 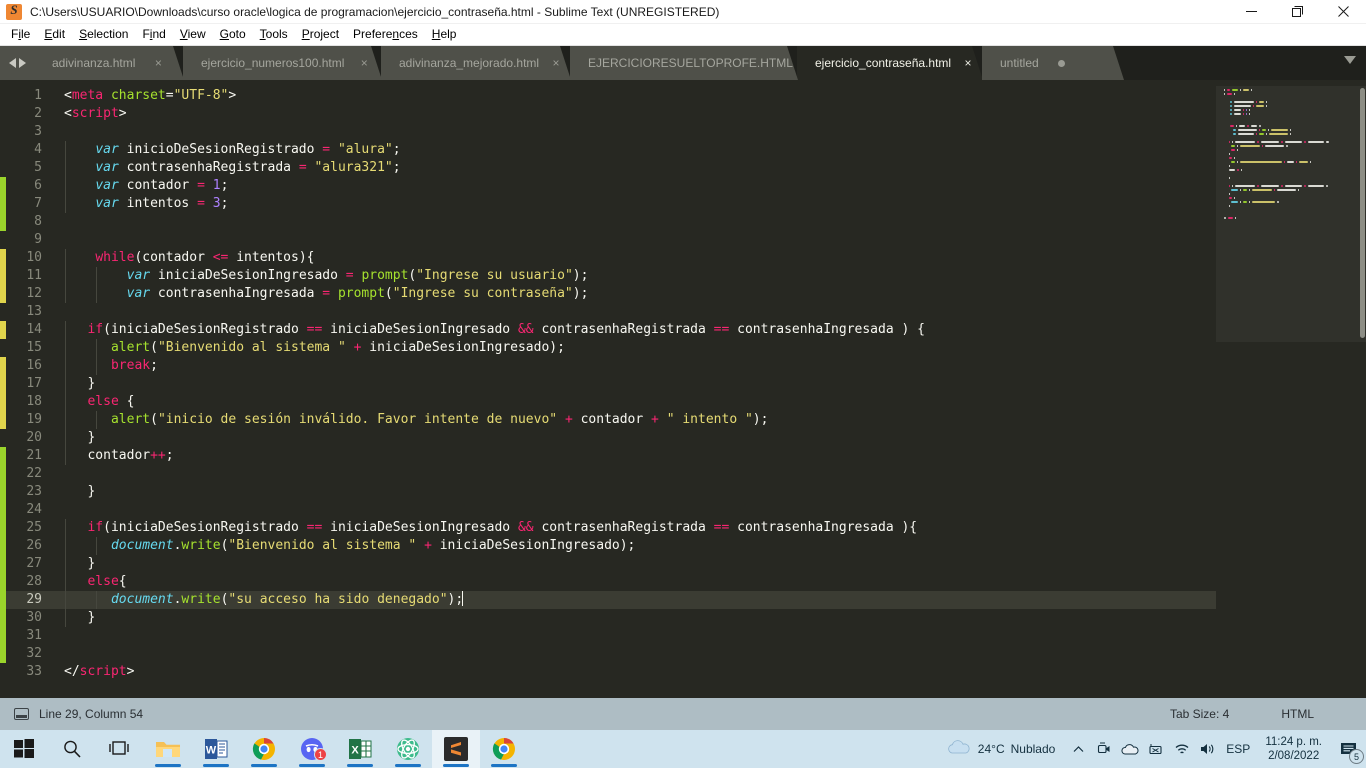 What do you see at coordinates (396, 149) in the screenshot?
I see `token-punc: ;` at bounding box center [396, 149].